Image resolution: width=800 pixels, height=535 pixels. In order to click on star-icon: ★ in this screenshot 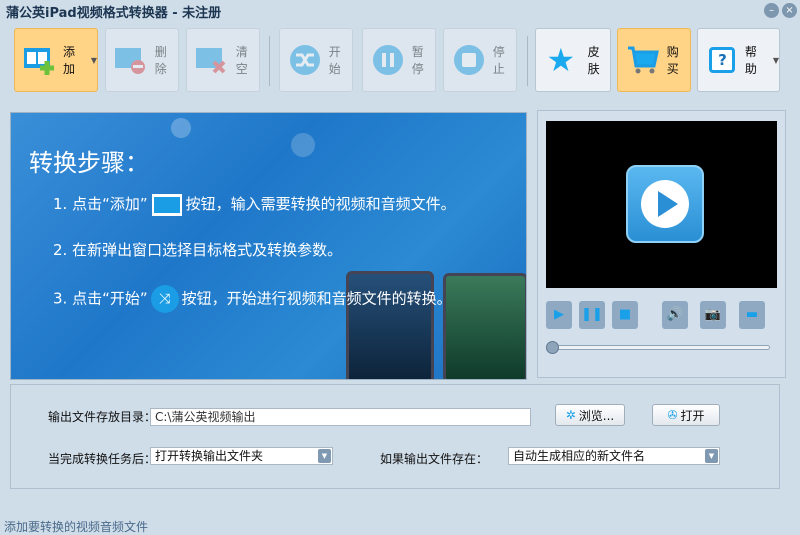, I will do `click(561, 60)`.